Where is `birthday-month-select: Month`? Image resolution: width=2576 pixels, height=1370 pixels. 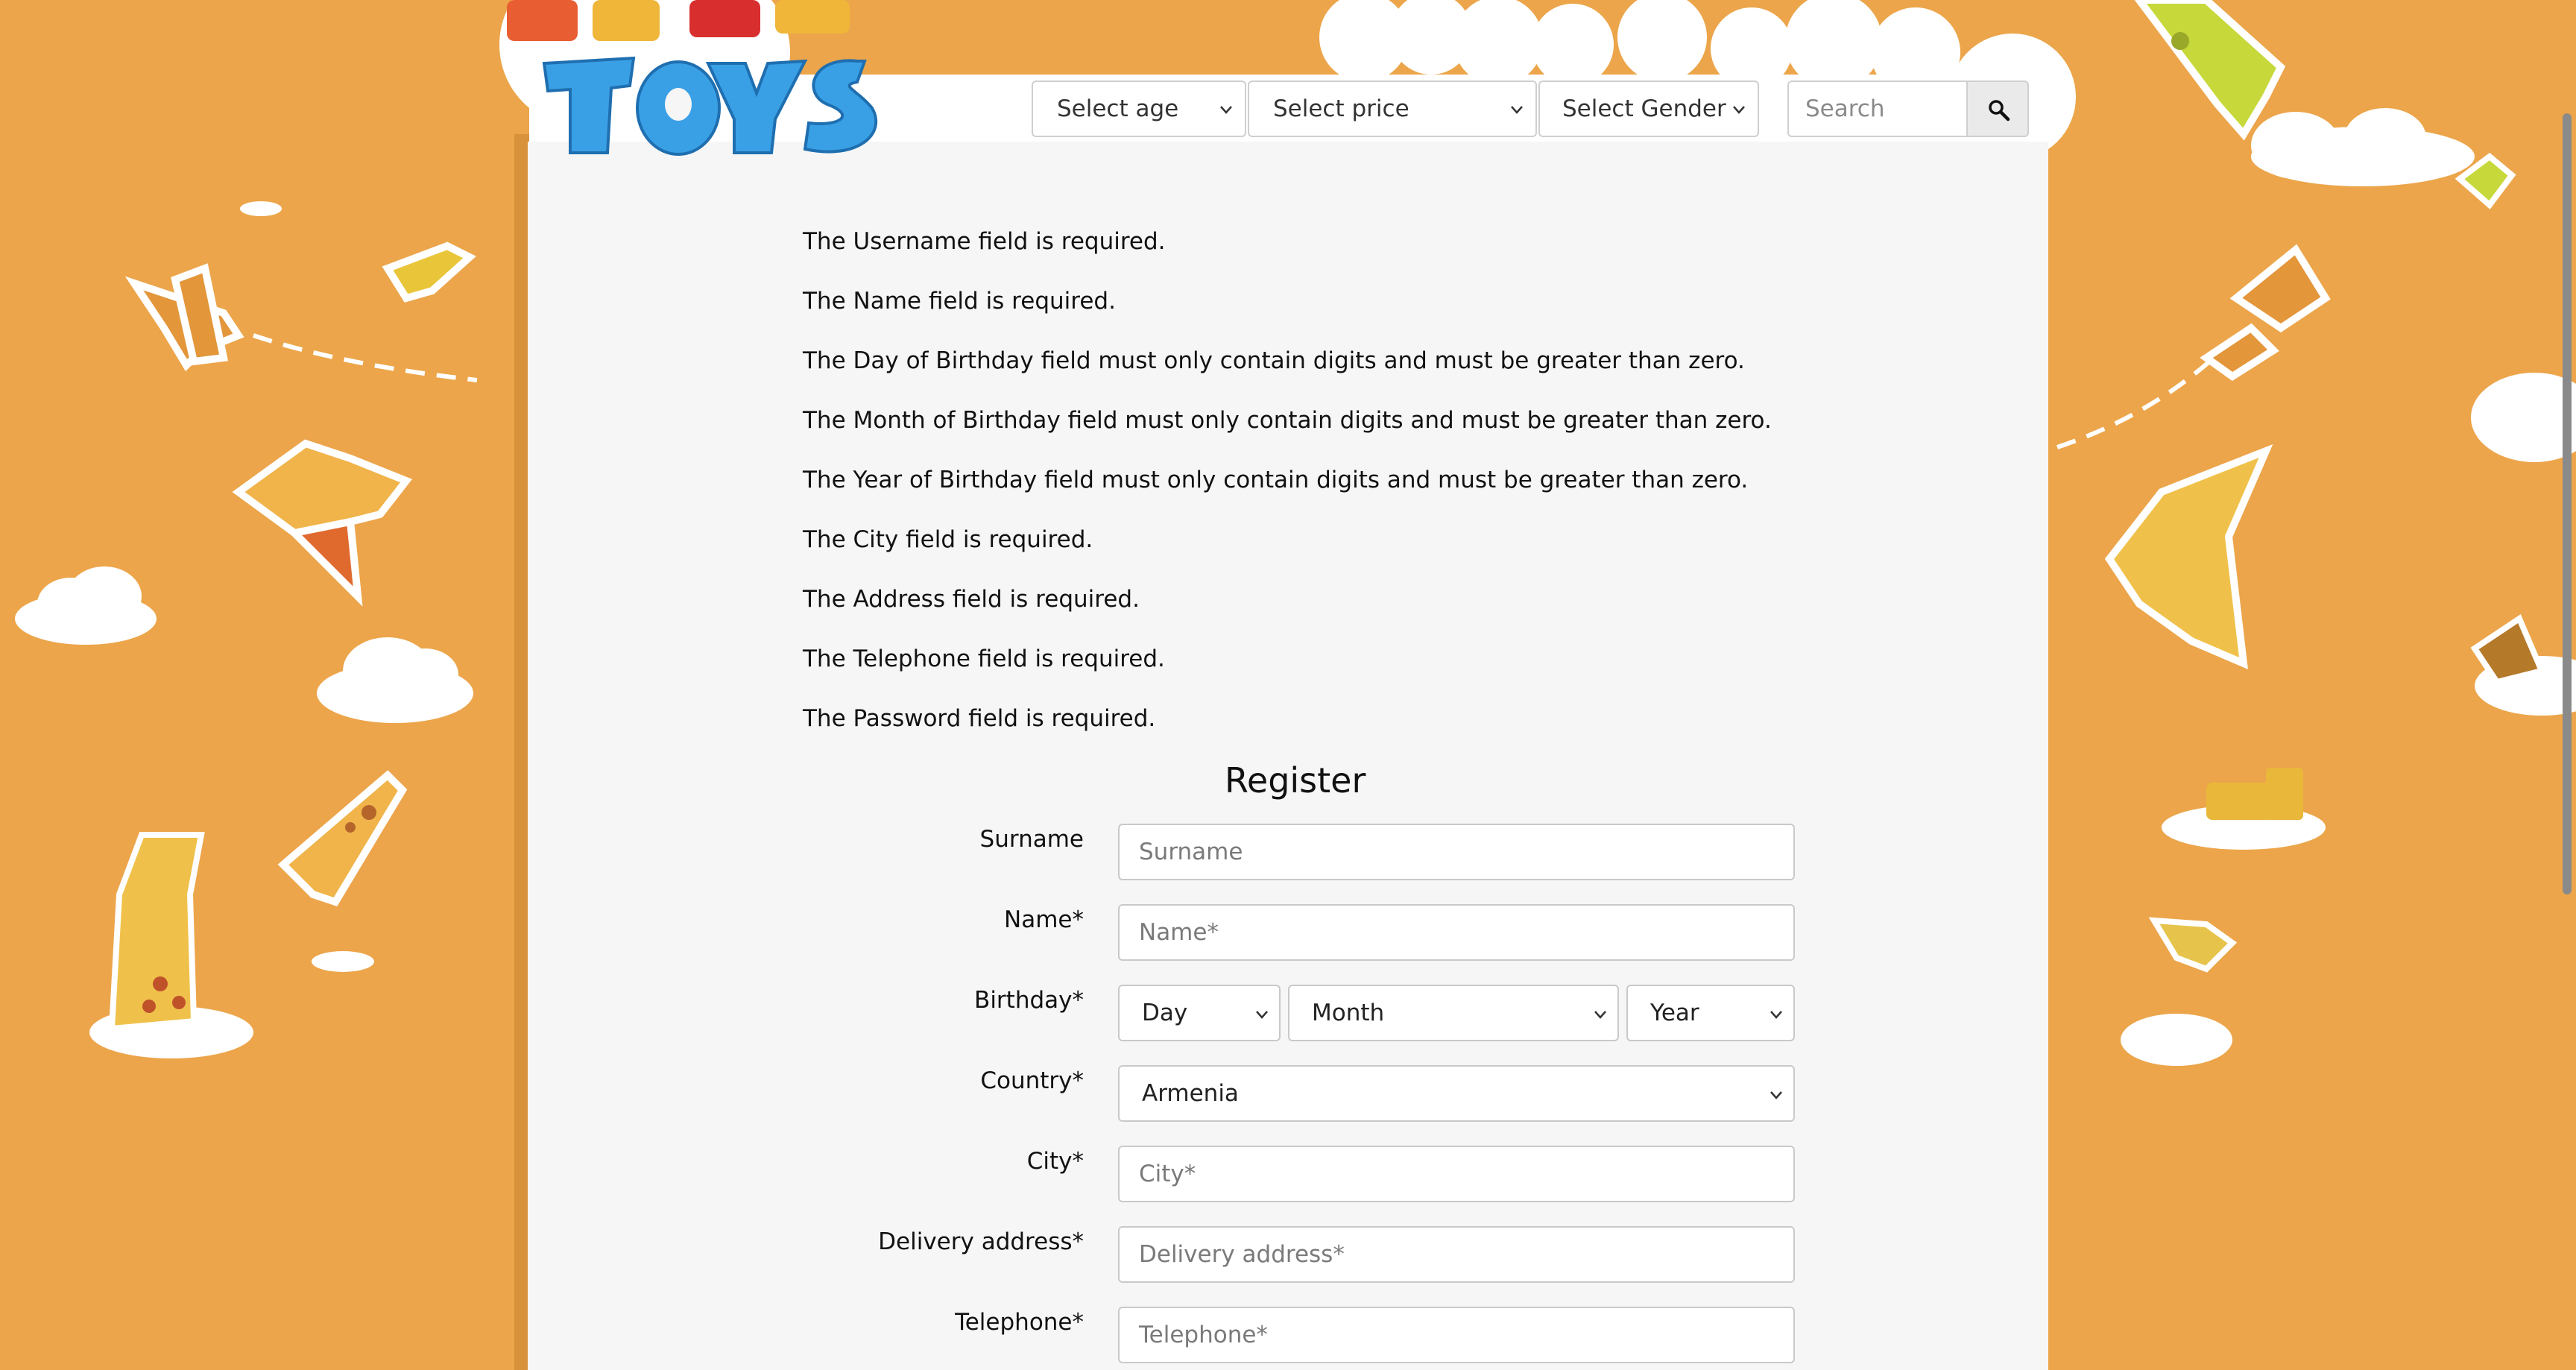
birthday-month-select: Month is located at coordinates (1454, 1013).